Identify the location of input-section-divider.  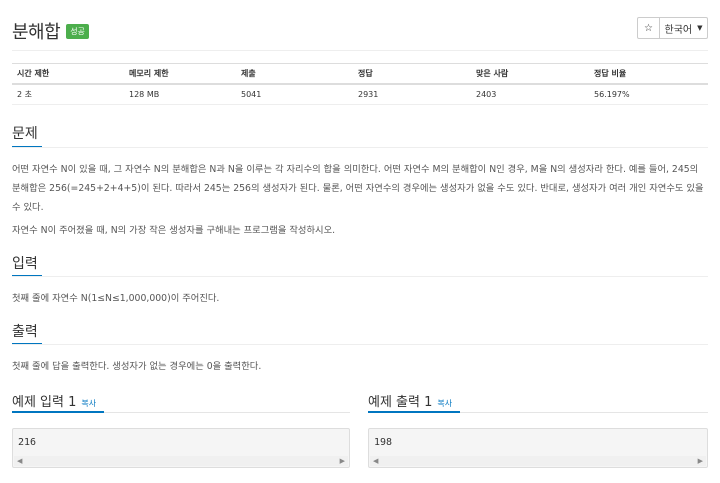
(360, 276).